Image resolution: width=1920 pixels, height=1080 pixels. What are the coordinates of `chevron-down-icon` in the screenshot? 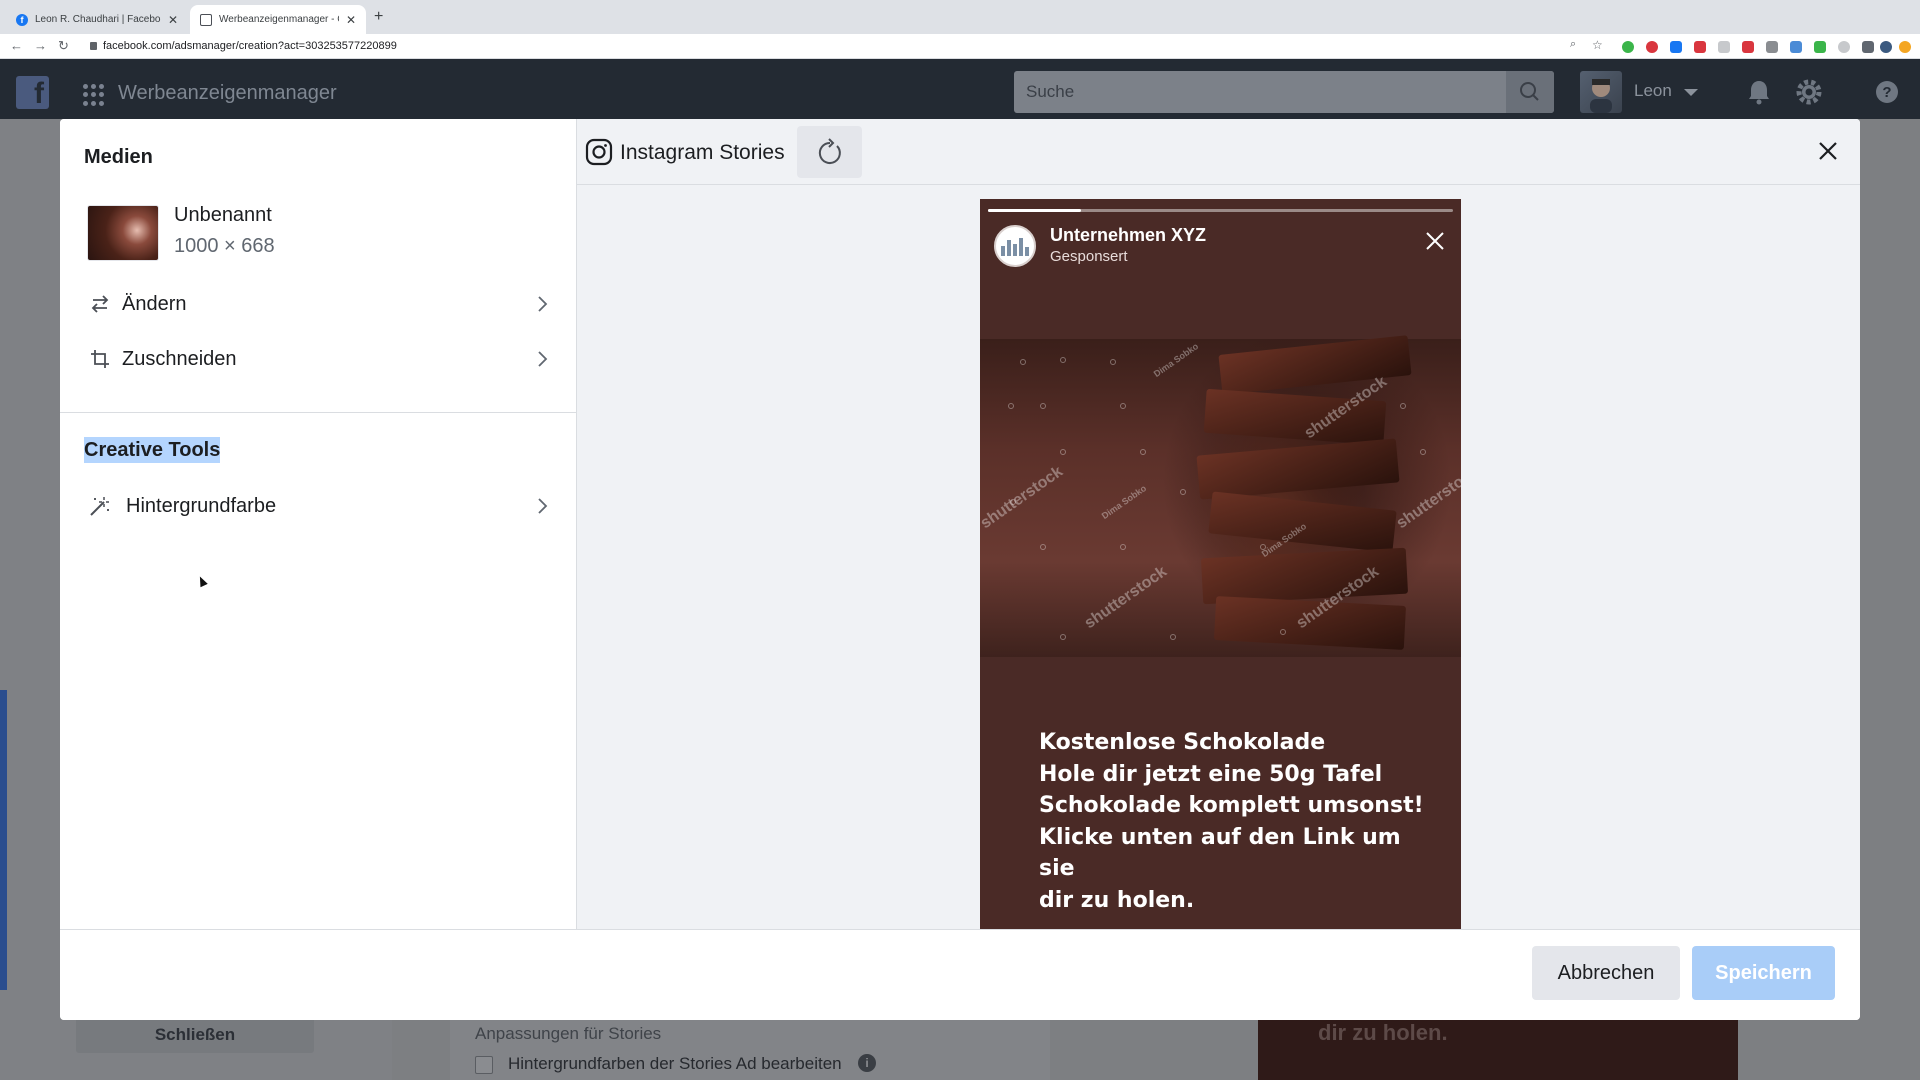 It's located at (1691, 92).